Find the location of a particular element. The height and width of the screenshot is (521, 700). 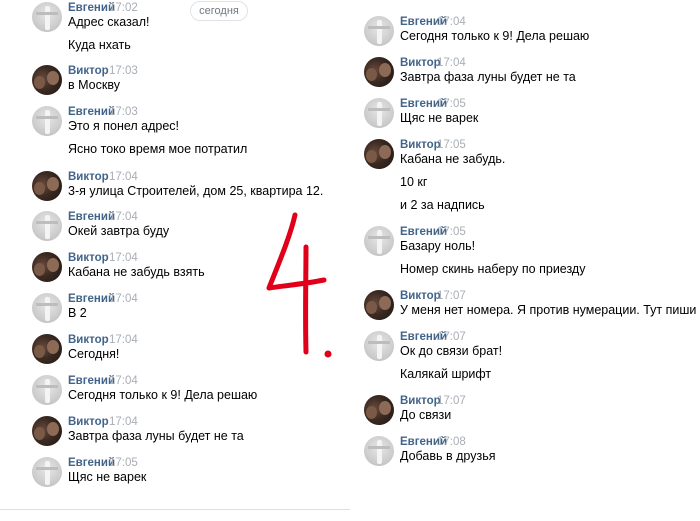

date-divider: сегодня is located at coordinates (219, 11).